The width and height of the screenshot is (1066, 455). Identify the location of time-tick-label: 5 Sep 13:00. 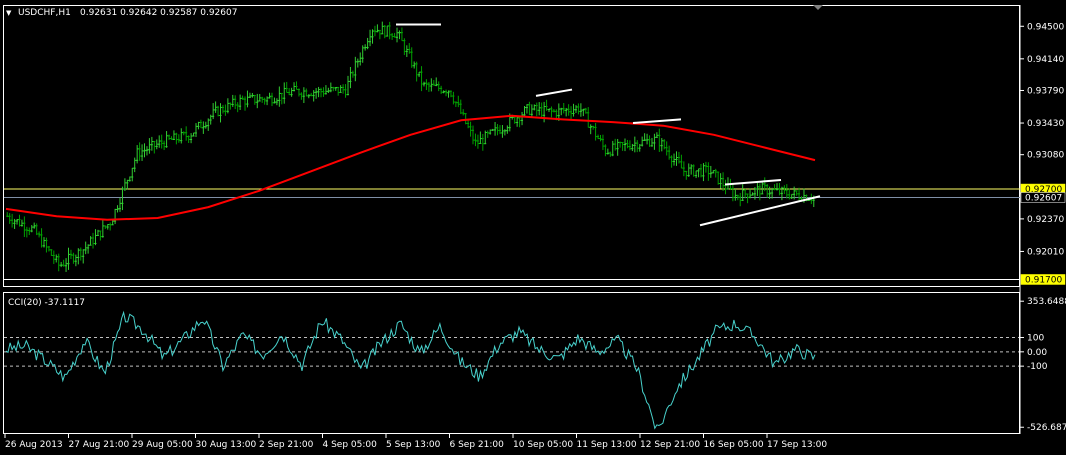
(413, 445).